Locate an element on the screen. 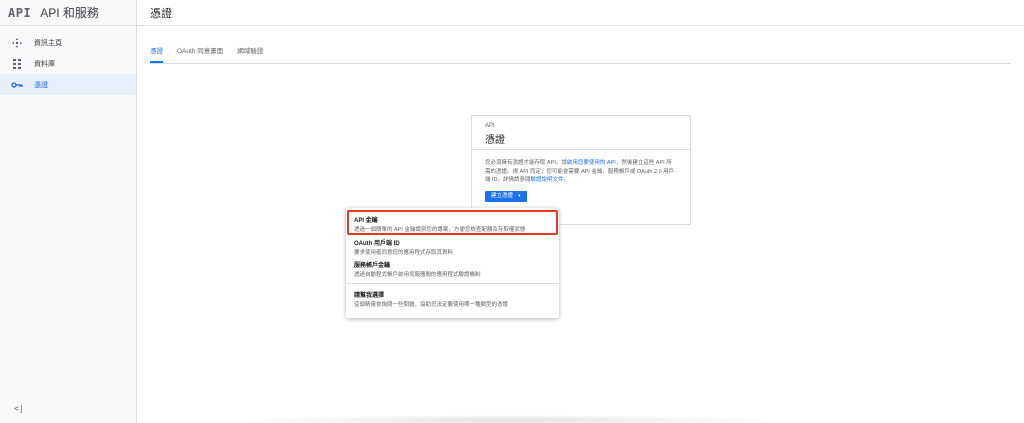 The image size is (1024, 423). app-title: API 和服務 is located at coordinates (69, 13).